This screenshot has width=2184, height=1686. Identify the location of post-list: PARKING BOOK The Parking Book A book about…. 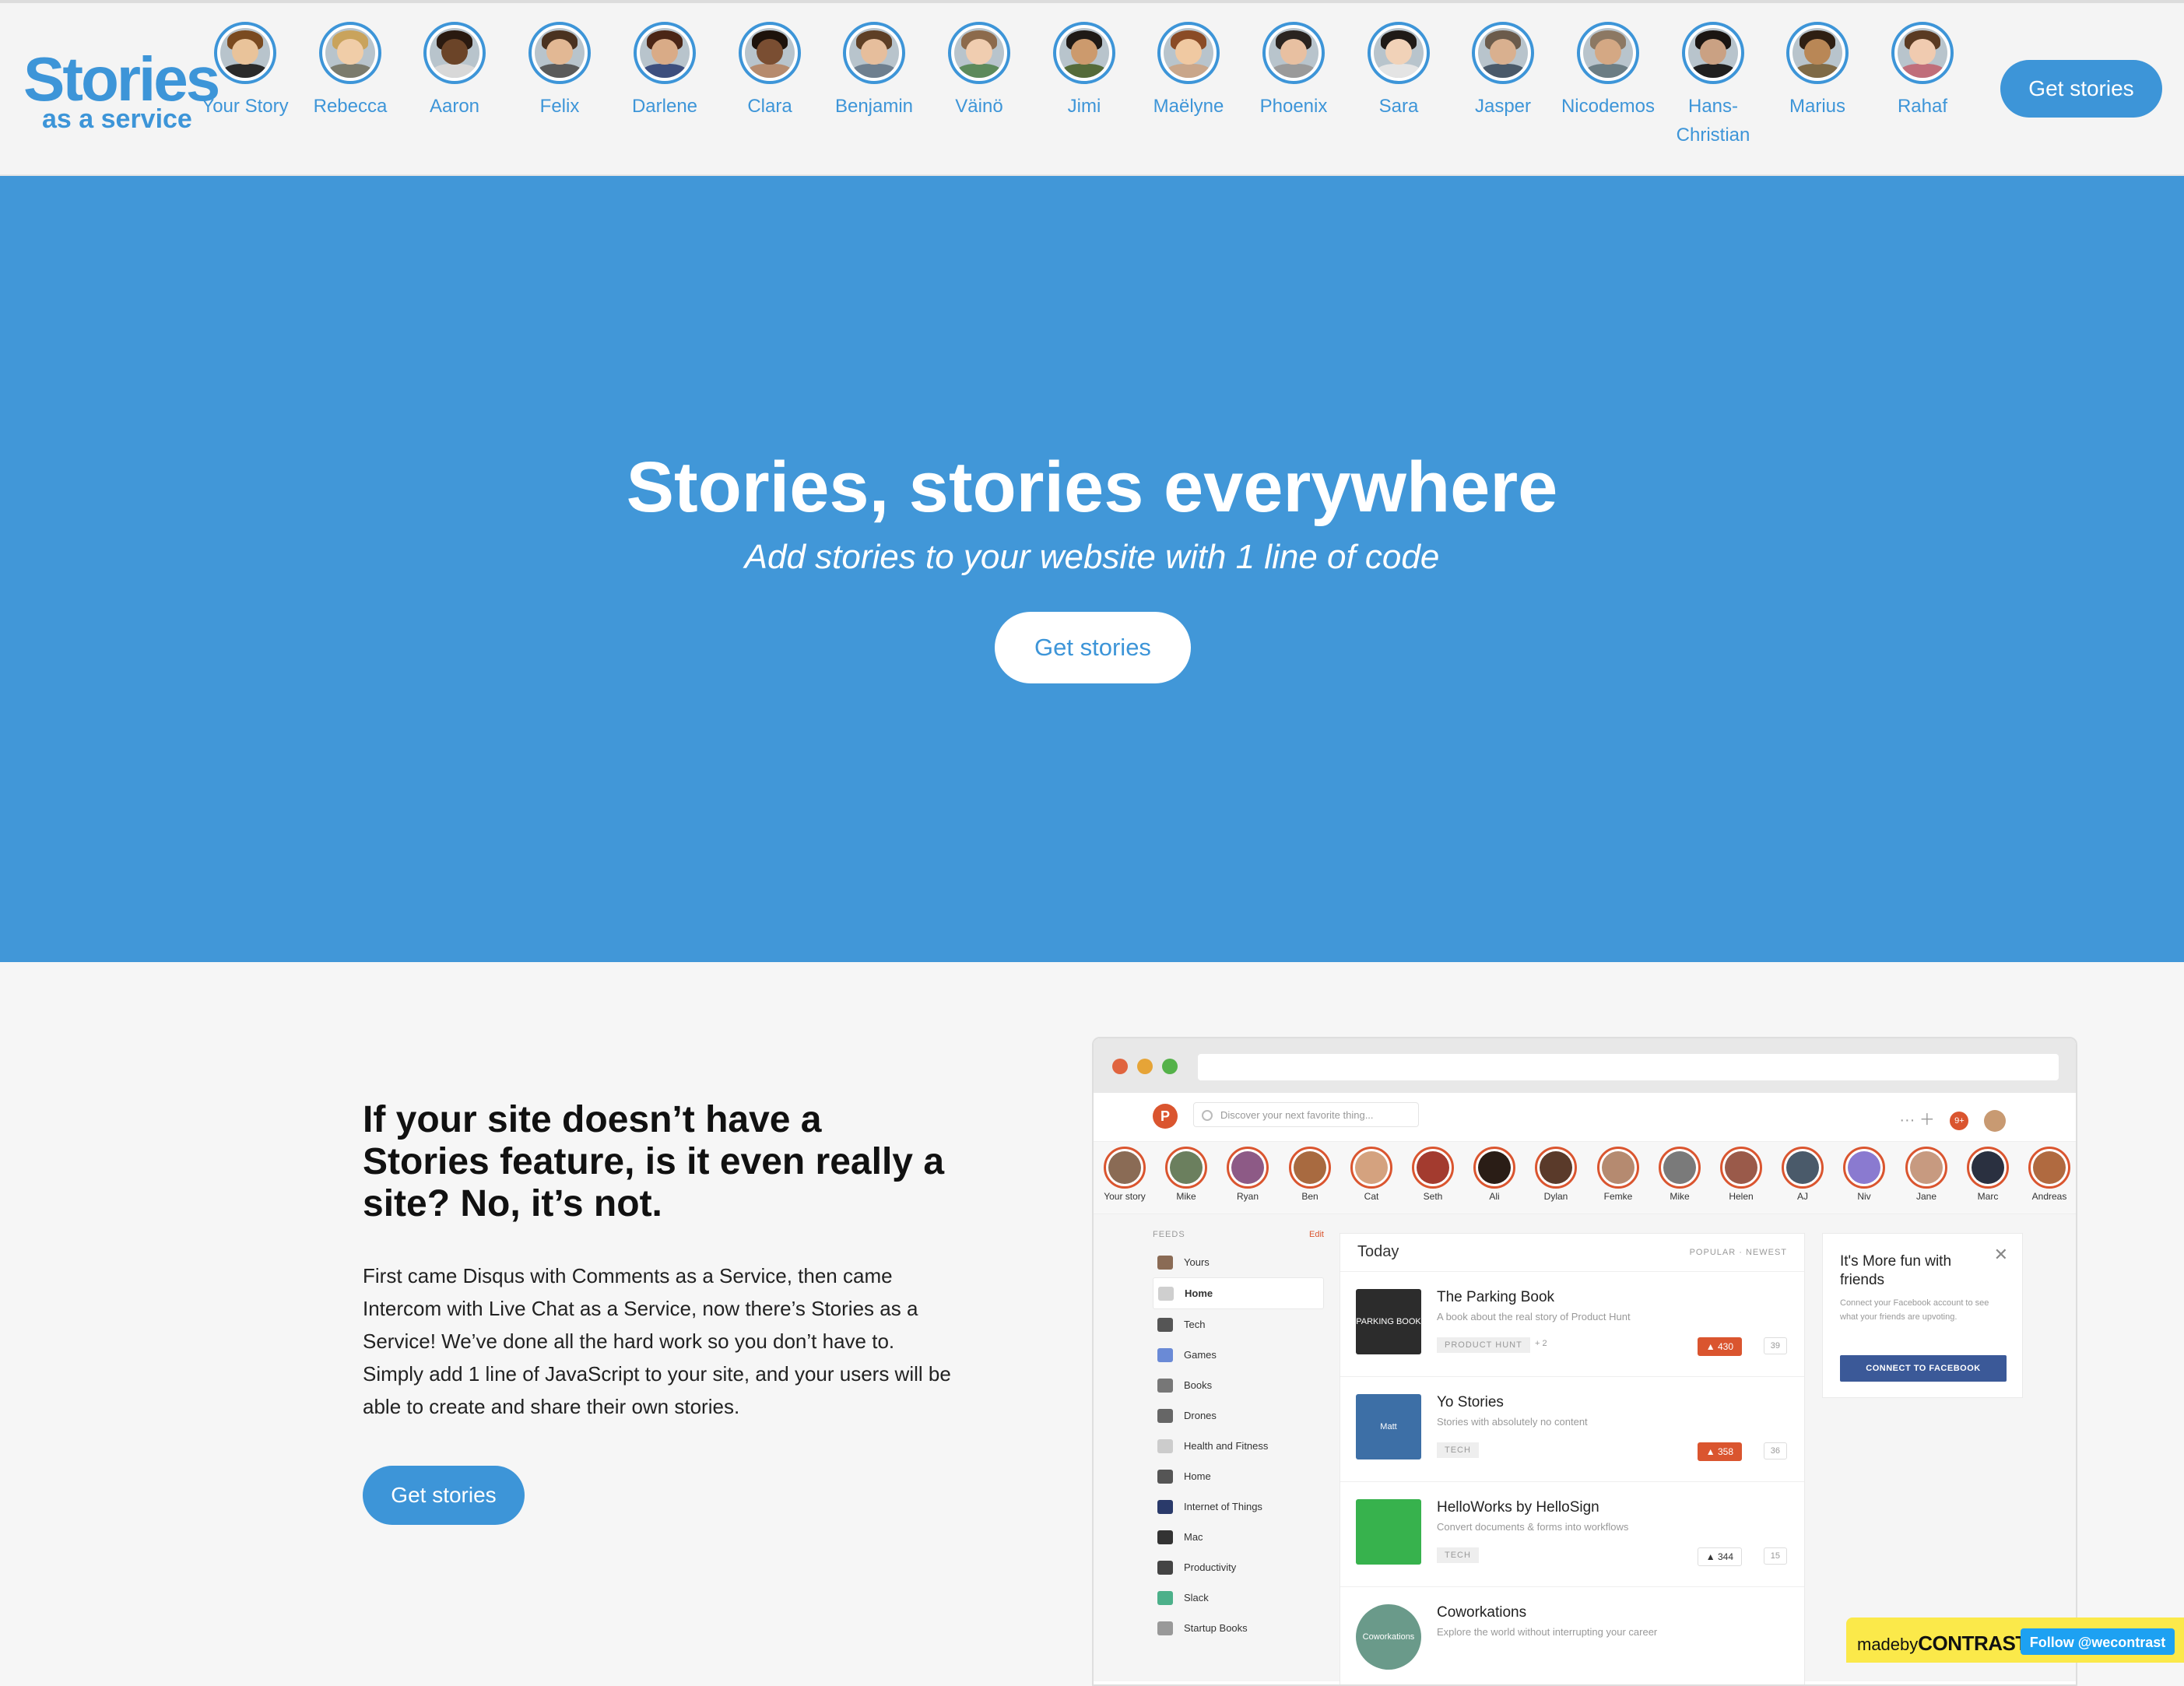
(1572, 1478).